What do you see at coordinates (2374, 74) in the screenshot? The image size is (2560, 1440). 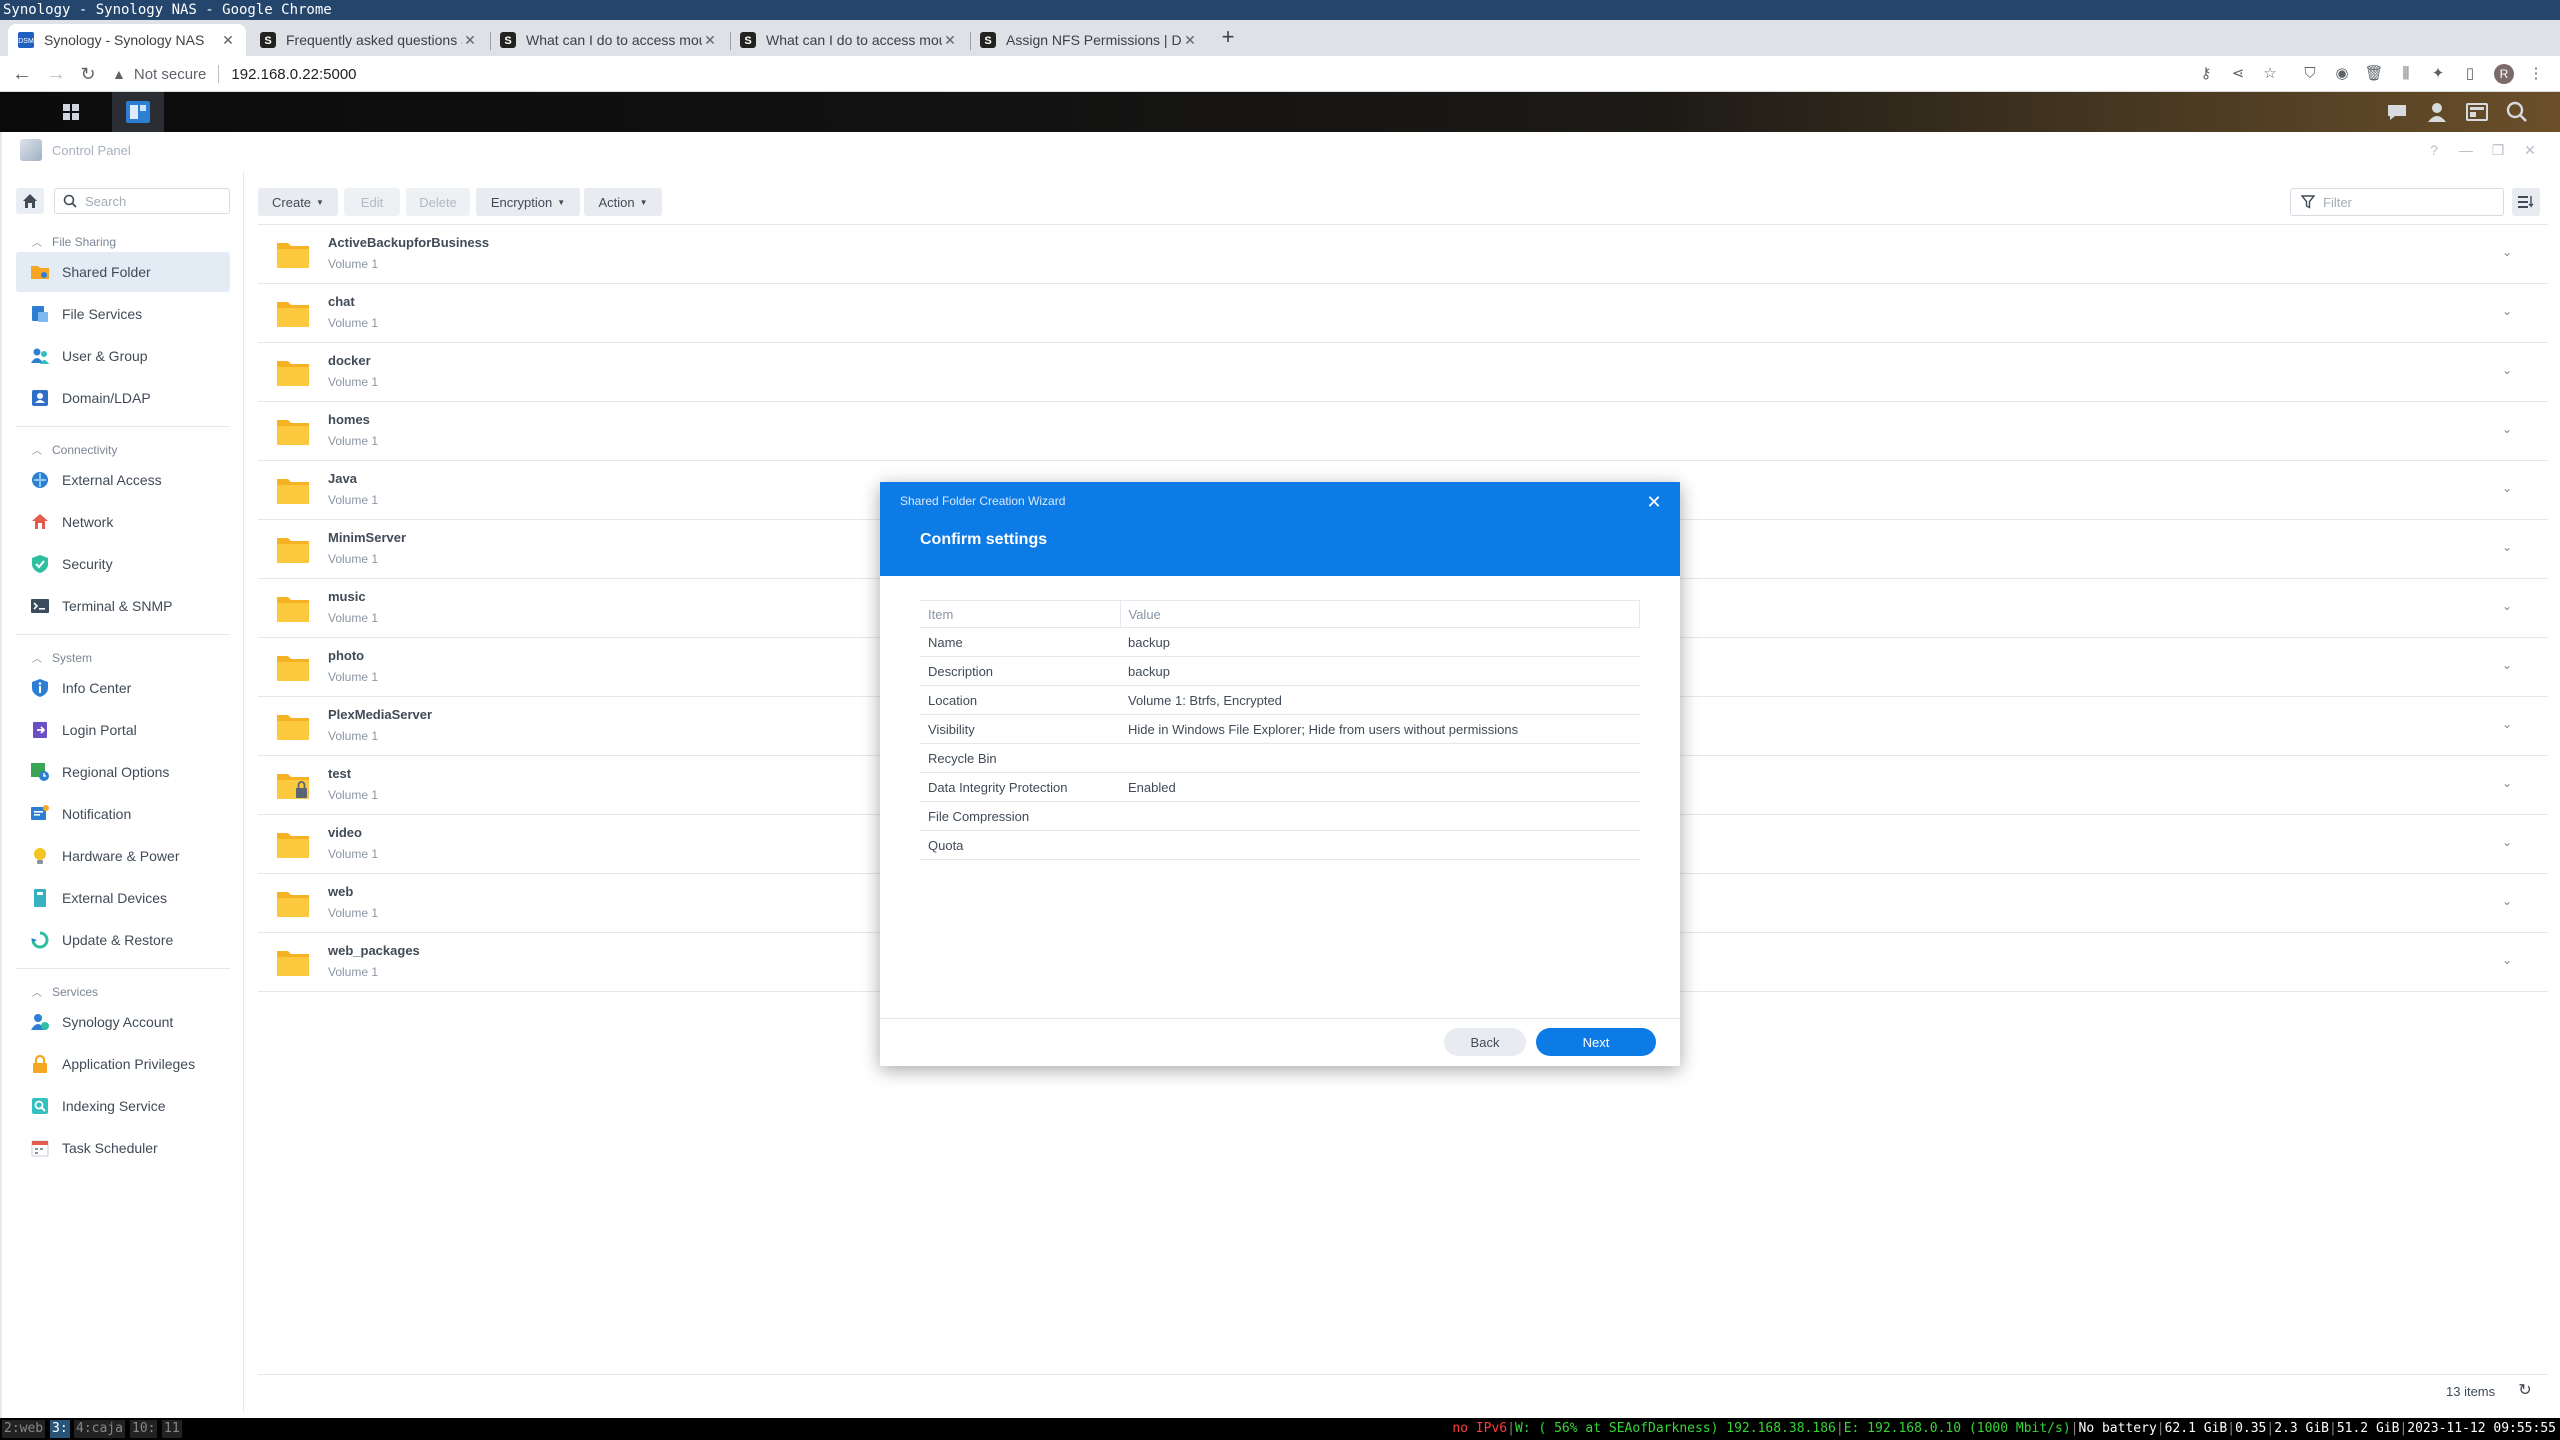 I see `trash-icon: 🗑` at bounding box center [2374, 74].